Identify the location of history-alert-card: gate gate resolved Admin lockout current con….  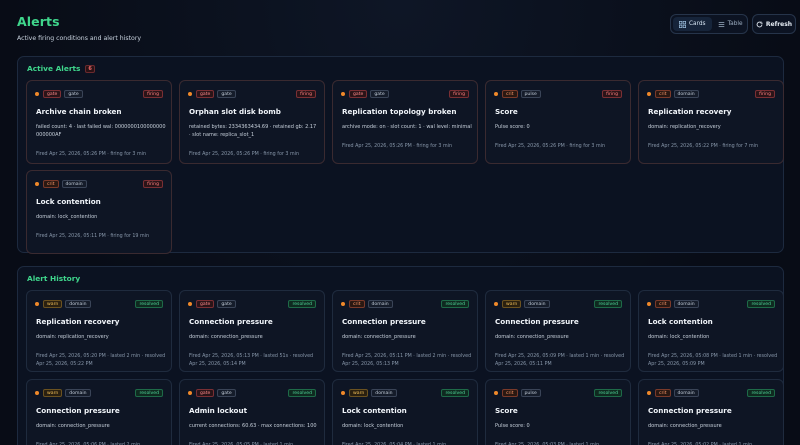
(252, 412).